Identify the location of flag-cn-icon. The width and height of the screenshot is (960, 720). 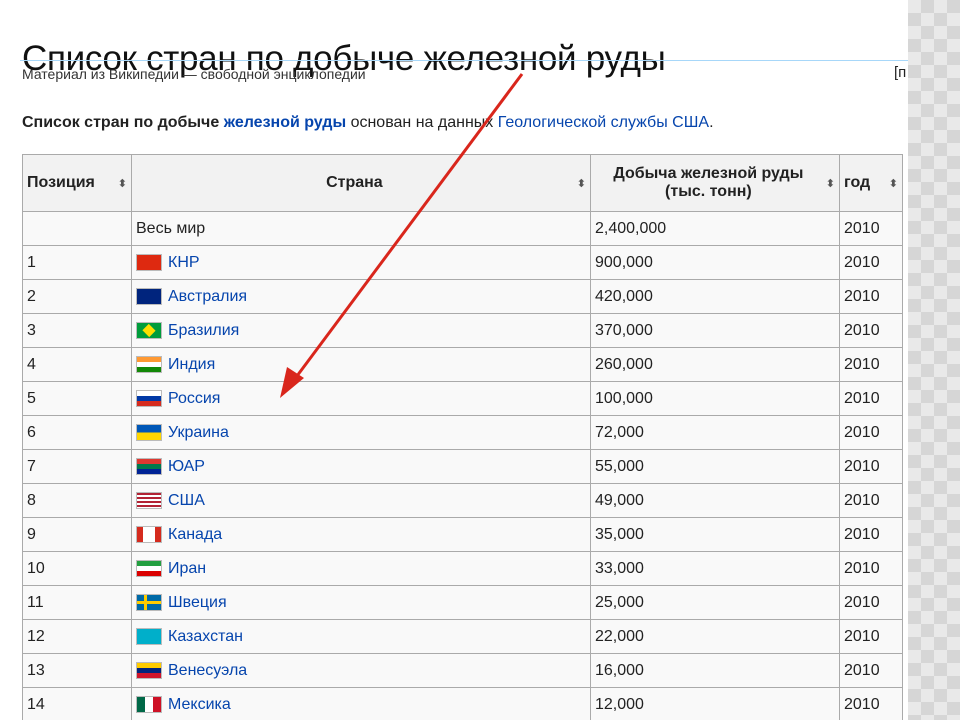
(149, 262).